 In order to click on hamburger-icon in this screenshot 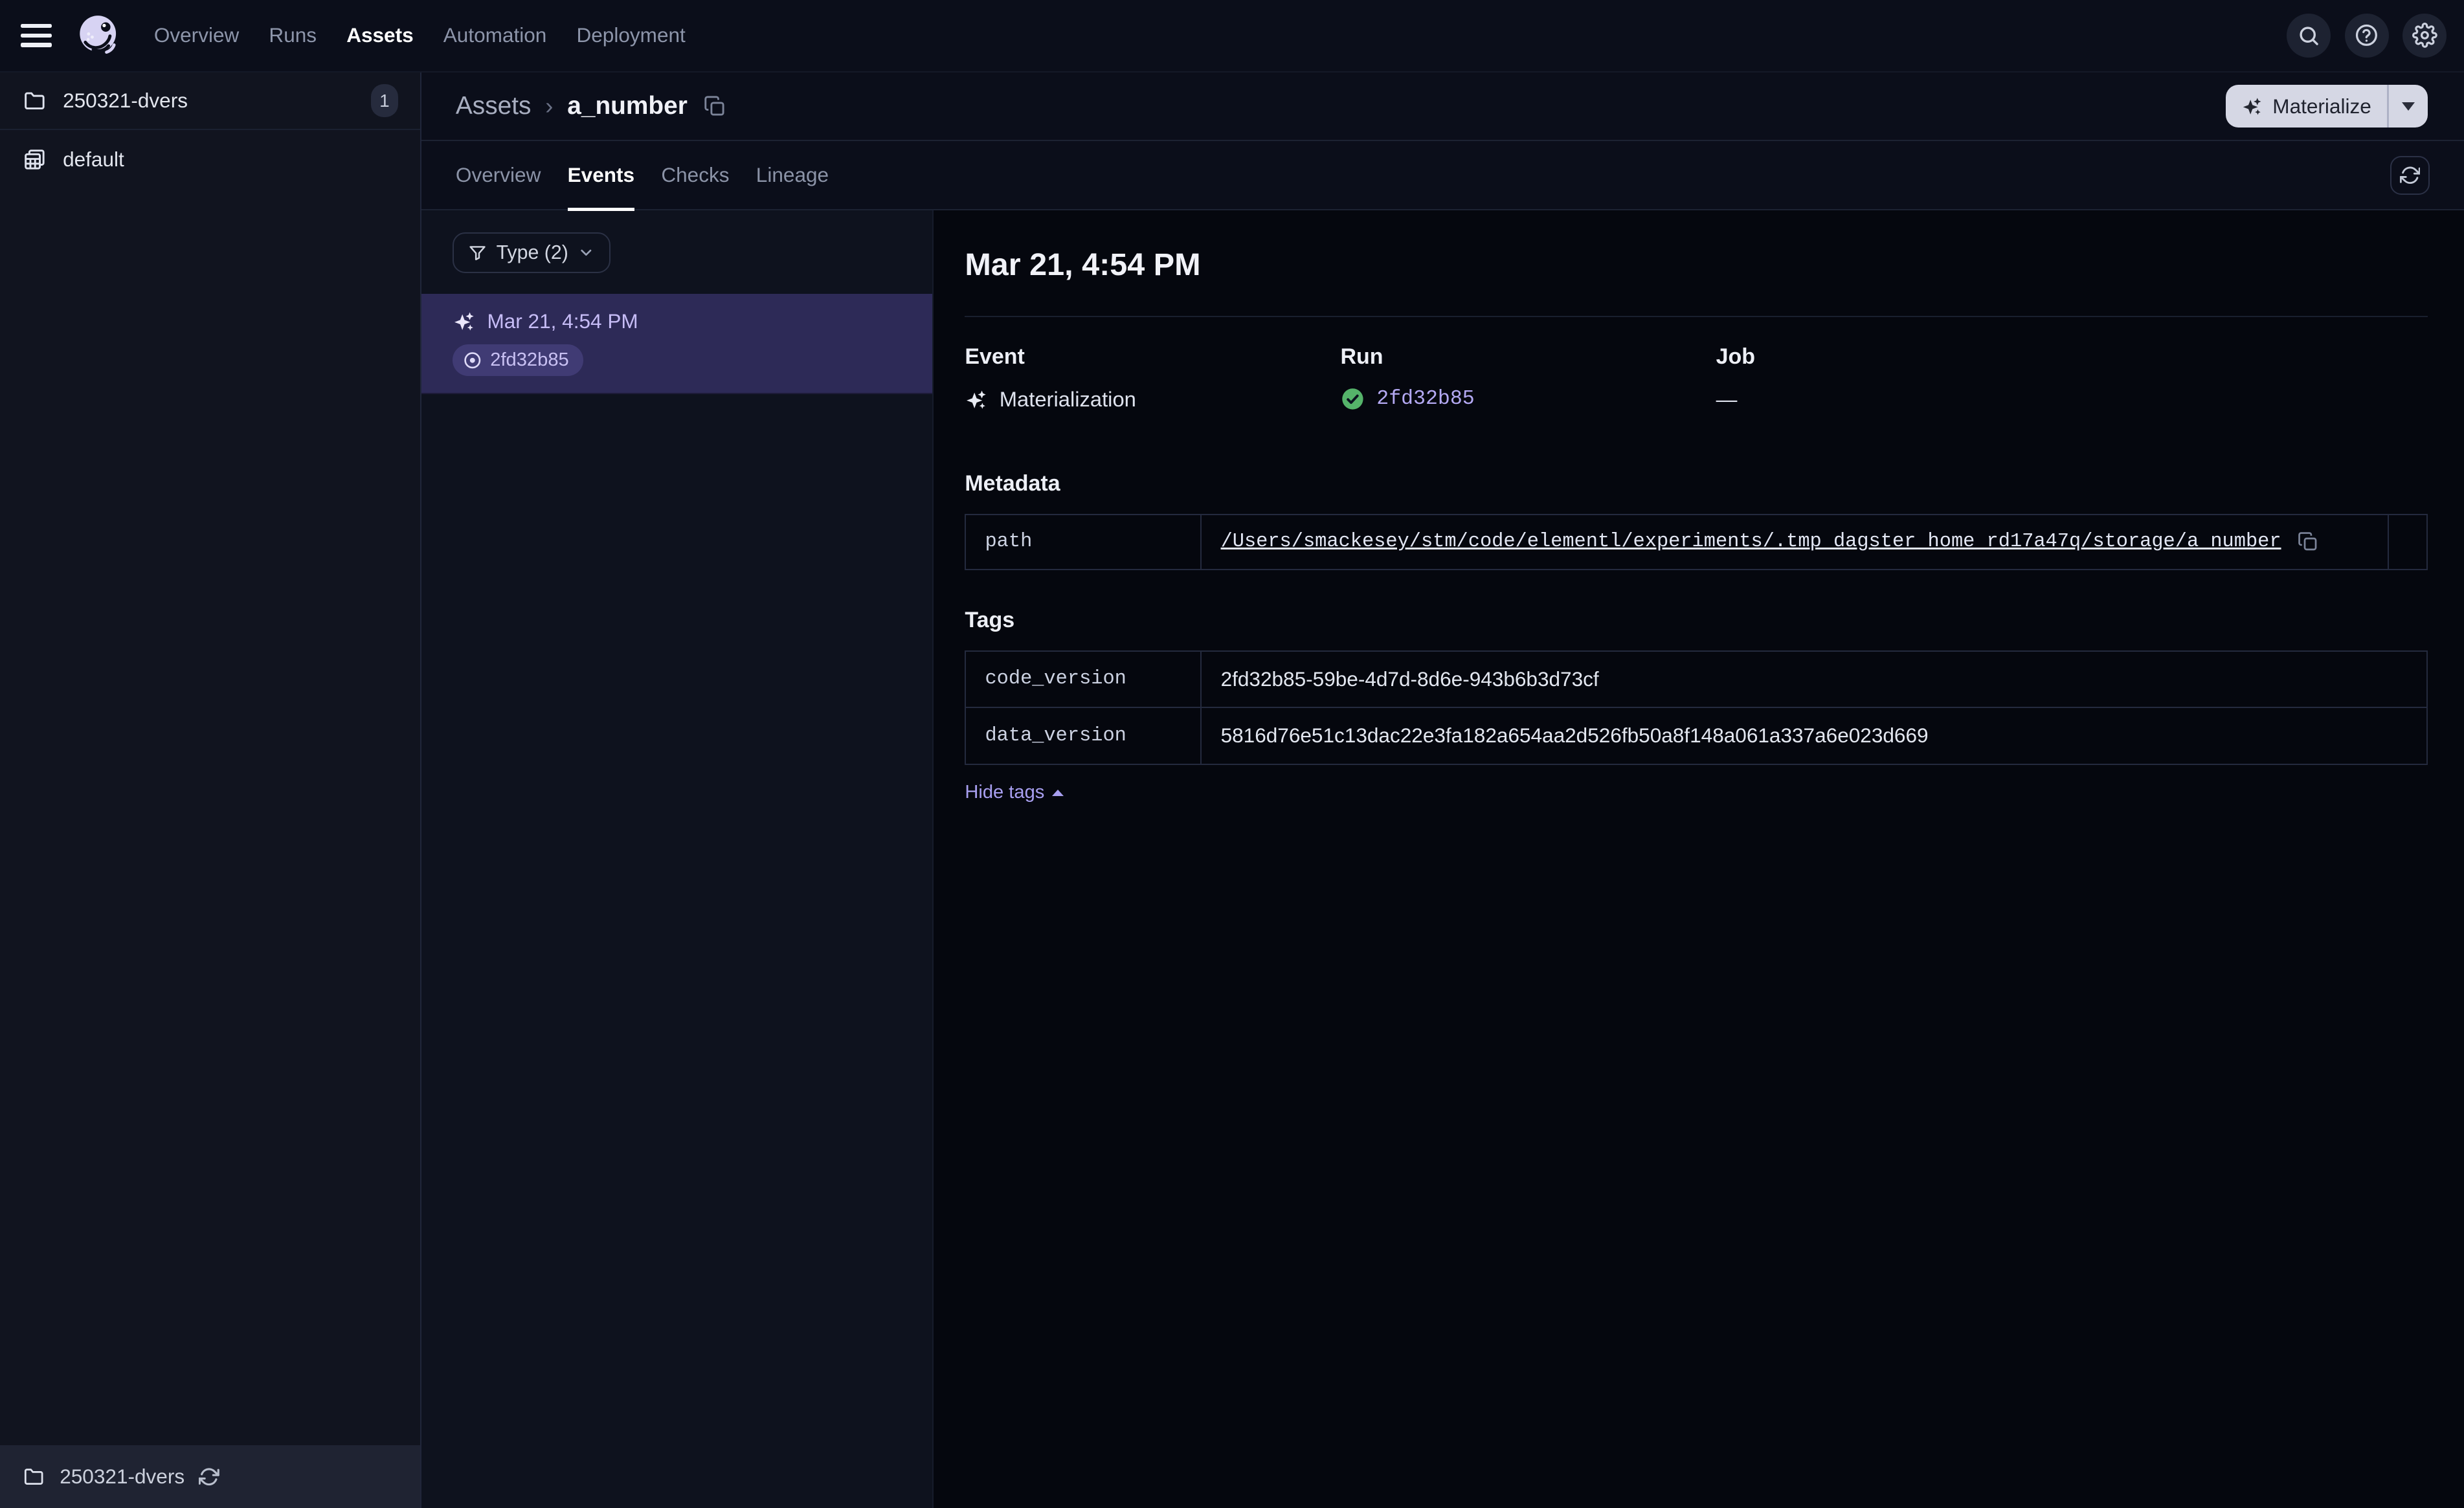, I will do `click(39, 35)`.